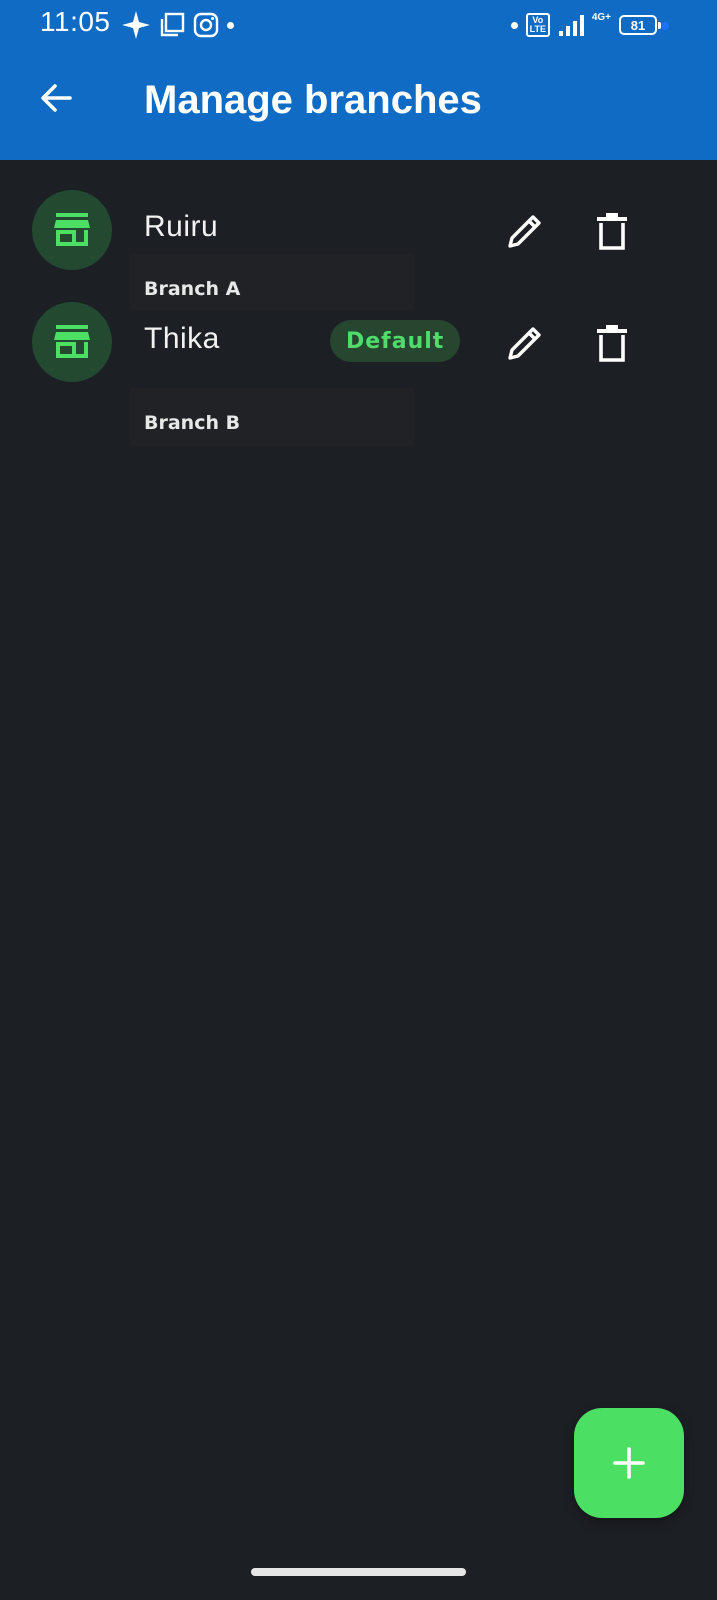  Describe the element at coordinates (585, 25) in the screenshot. I see `status-right-icons: Vo LTE 4G+ 81` at that location.